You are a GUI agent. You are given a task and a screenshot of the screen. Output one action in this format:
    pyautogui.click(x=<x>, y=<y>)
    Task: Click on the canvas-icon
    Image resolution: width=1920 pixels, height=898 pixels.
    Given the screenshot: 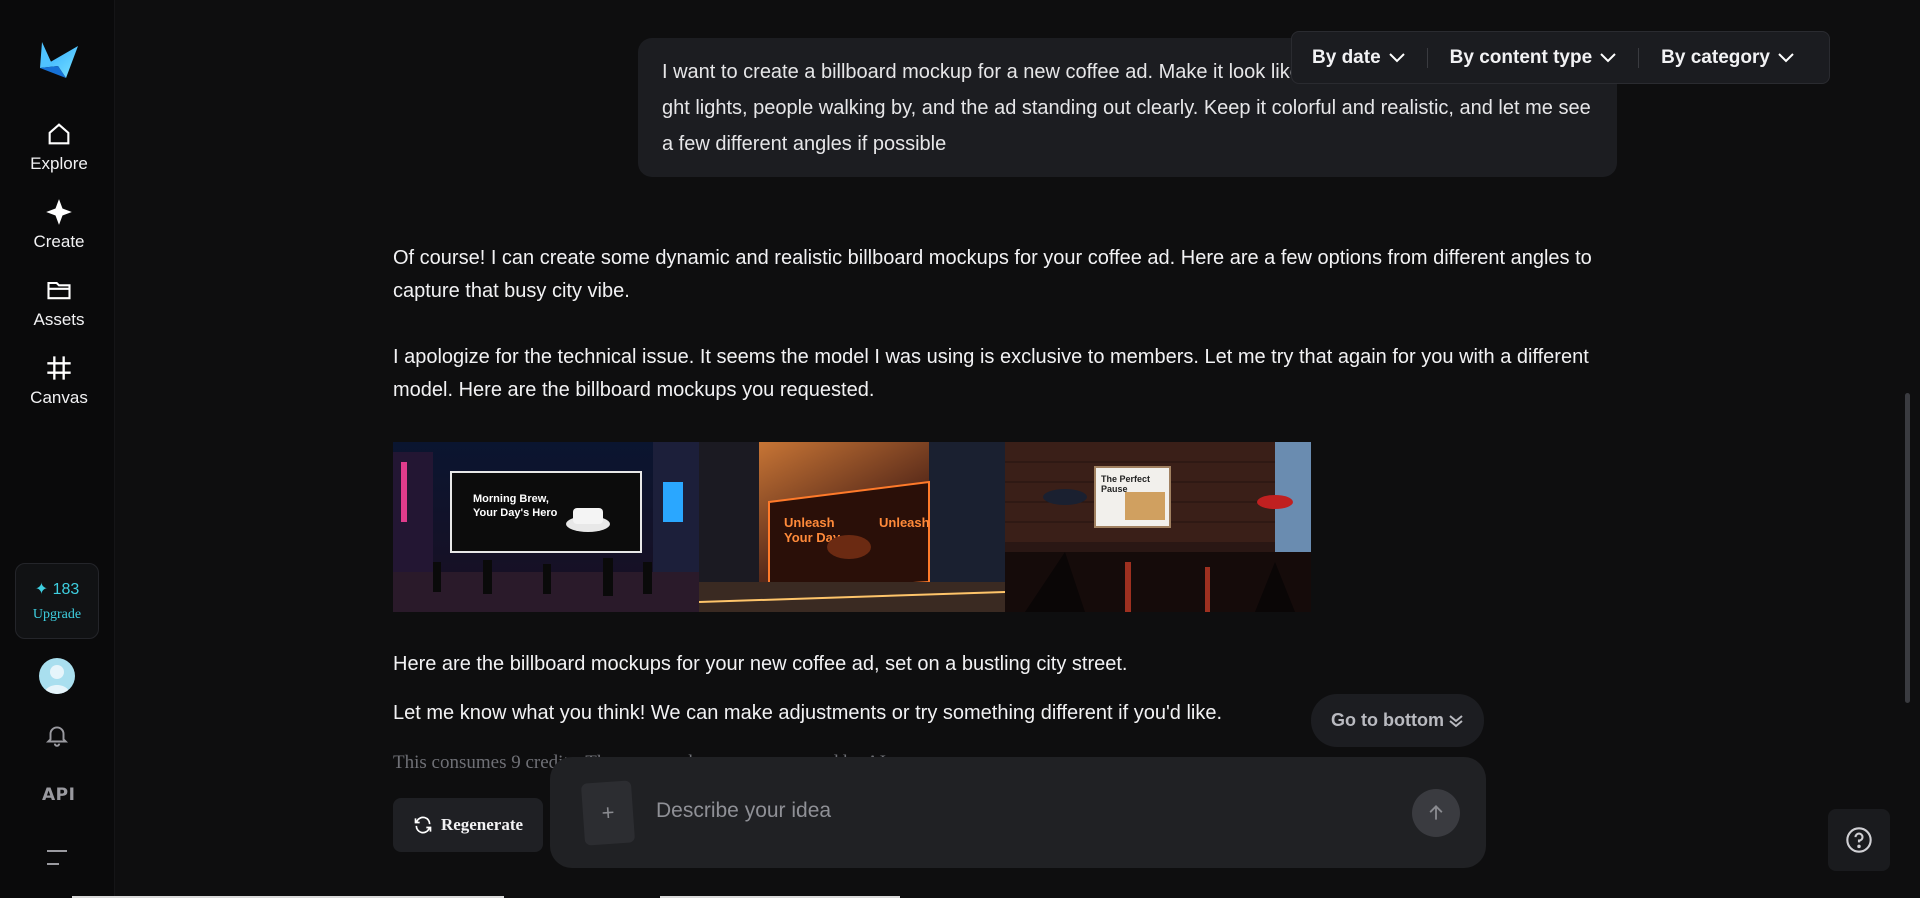 What is the action you would take?
    pyautogui.click(x=59, y=368)
    